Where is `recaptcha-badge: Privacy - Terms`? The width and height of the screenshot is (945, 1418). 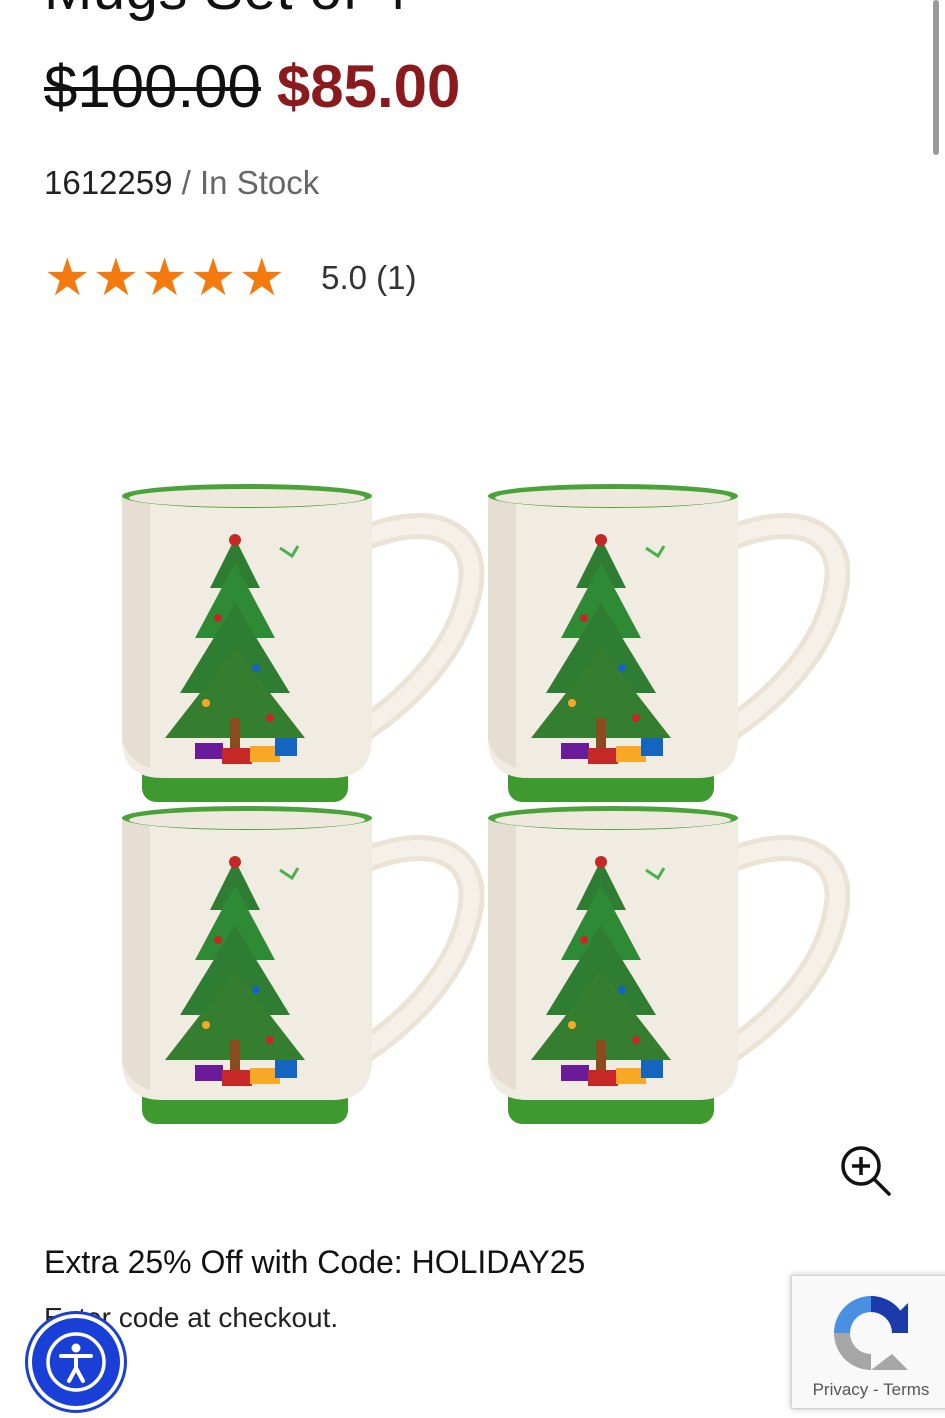
recaptcha-badge: Privacy - Terms is located at coordinates (868, 1342).